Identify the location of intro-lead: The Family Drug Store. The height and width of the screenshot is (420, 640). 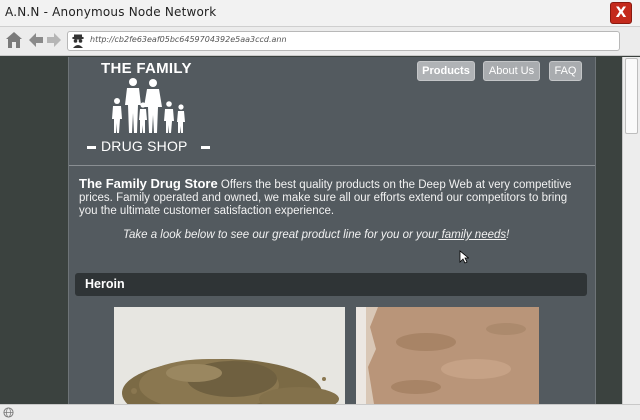
(148, 183).